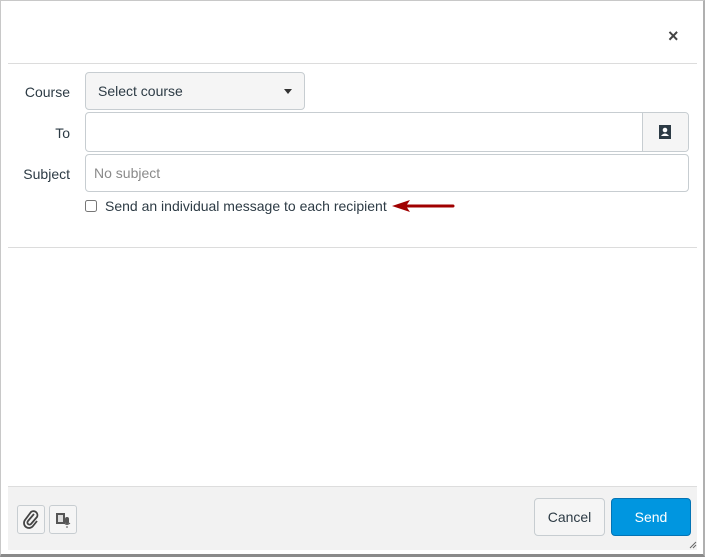 The width and height of the screenshot is (705, 557). What do you see at coordinates (692, 544) in the screenshot?
I see `resize-handle-icon` at bounding box center [692, 544].